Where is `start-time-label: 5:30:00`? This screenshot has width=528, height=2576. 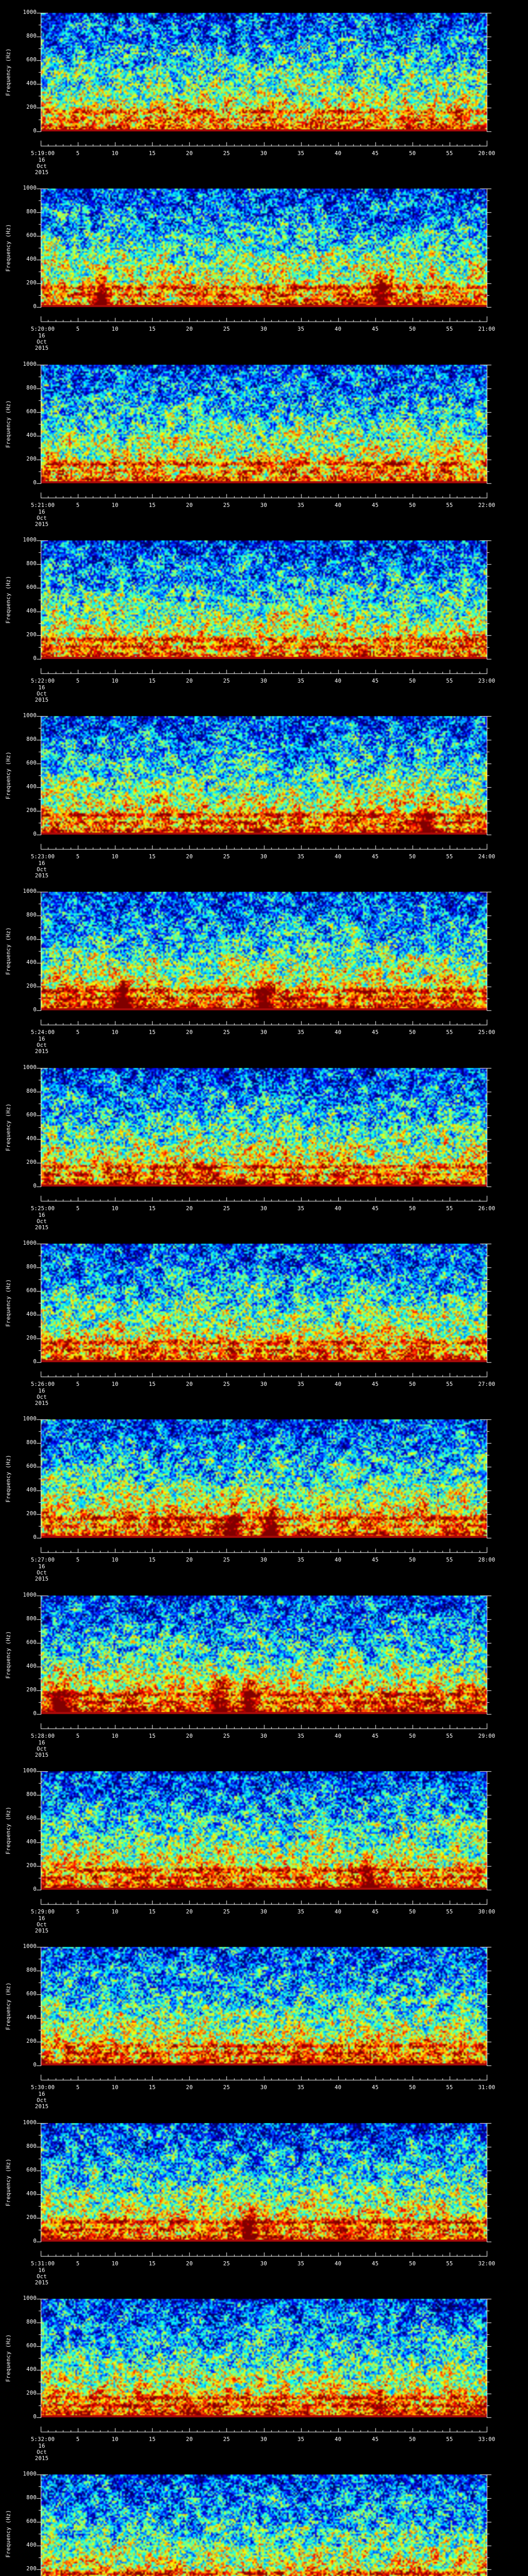 start-time-label: 5:30:00 is located at coordinates (42, 2087).